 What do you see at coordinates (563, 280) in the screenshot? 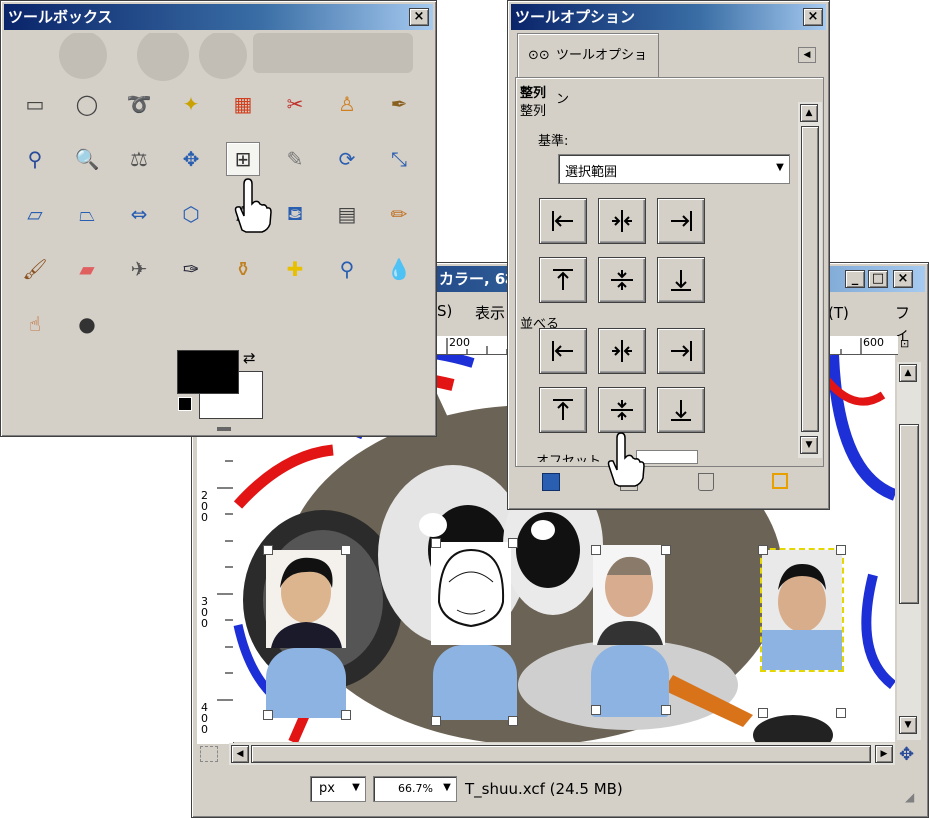
I see `align-top-edge-button` at bounding box center [563, 280].